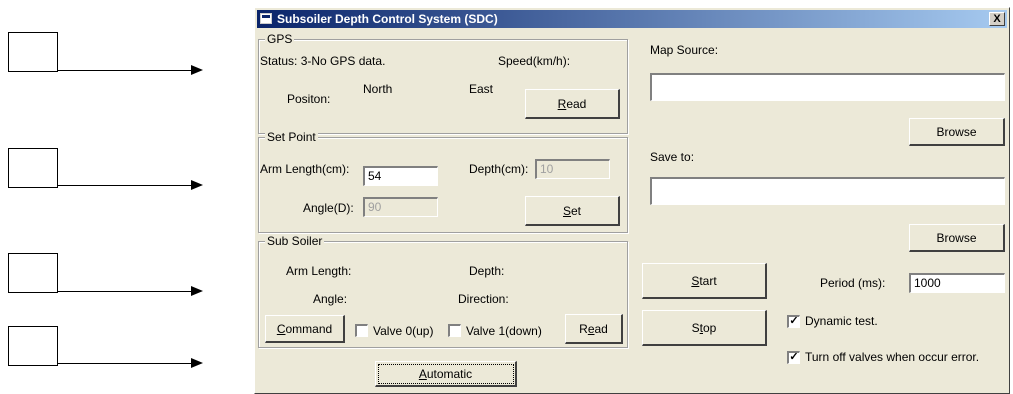 This screenshot has height=394, width=1013. What do you see at coordinates (305, 169) in the screenshot?
I see `arm-length-label: Arm Length(cm):` at bounding box center [305, 169].